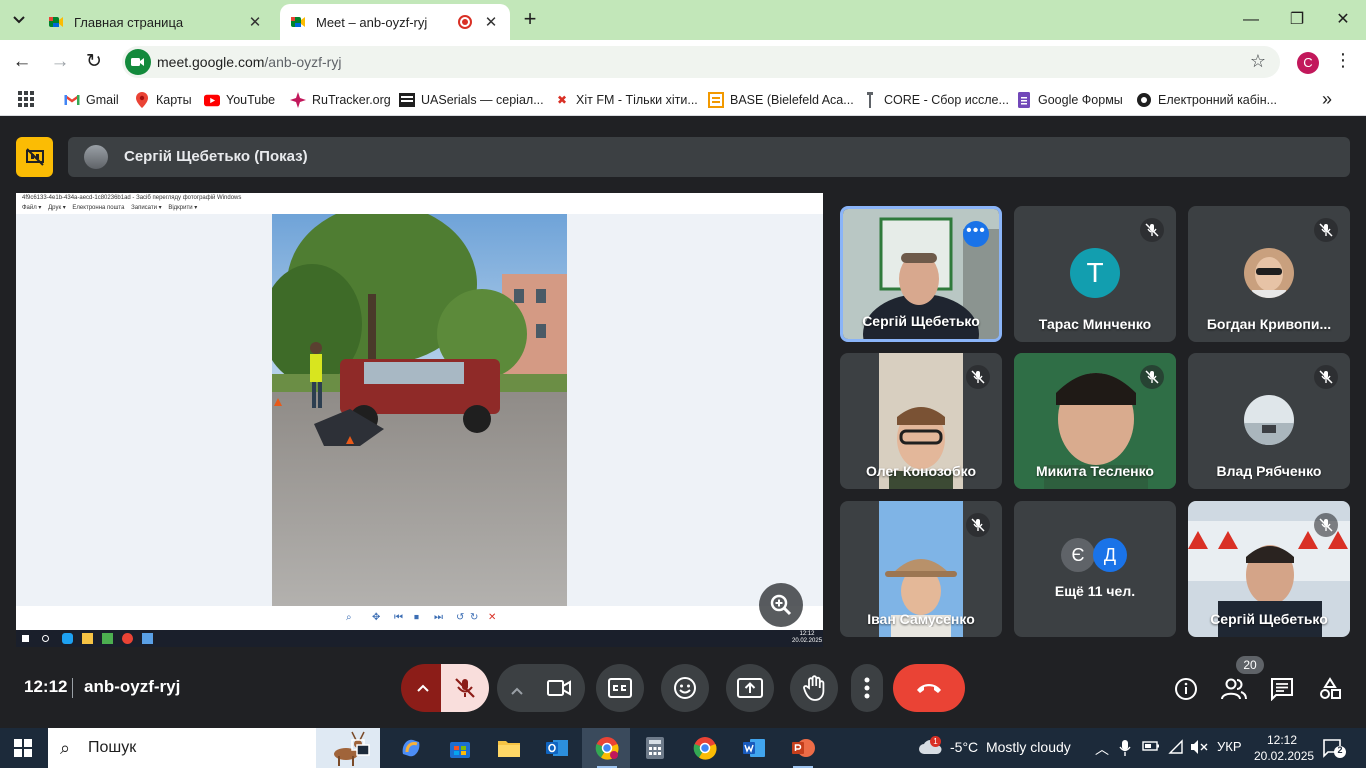  What do you see at coordinates (750, 688) in the screenshot?
I see `present-screen-button` at bounding box center [750, 688].